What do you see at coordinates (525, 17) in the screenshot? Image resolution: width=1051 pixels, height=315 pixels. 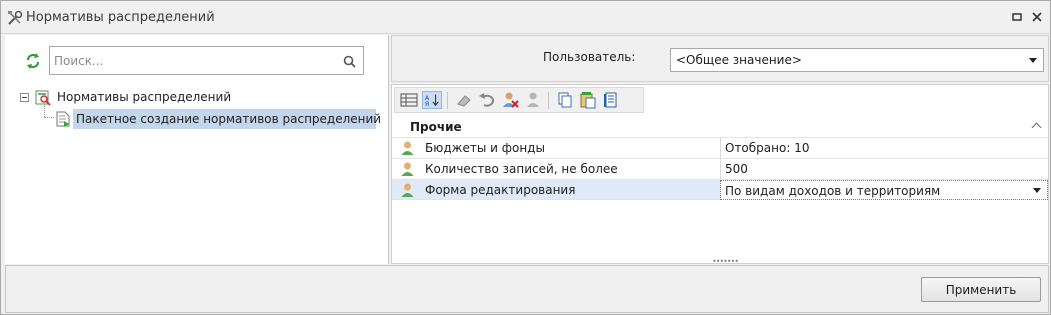 I see `title-bar: Нормативы распределений` at bounding box center [525, 17].